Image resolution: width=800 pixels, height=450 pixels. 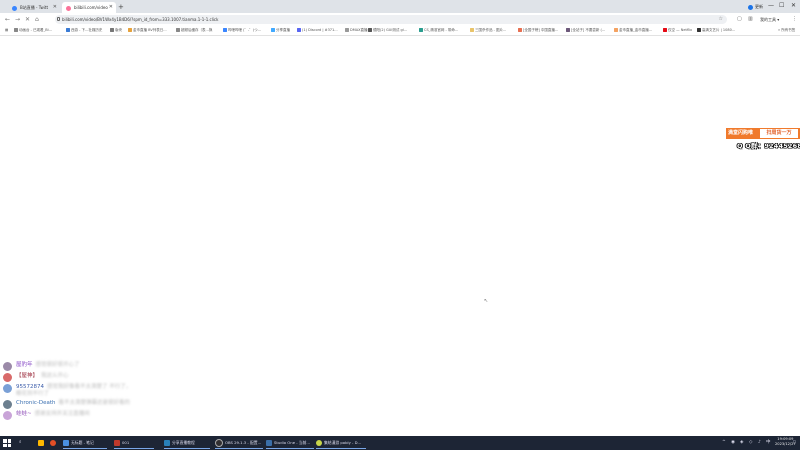 I want to click on chat-text: 看不太清楚弹幕还是很好看的, so click(x=94, y=403).